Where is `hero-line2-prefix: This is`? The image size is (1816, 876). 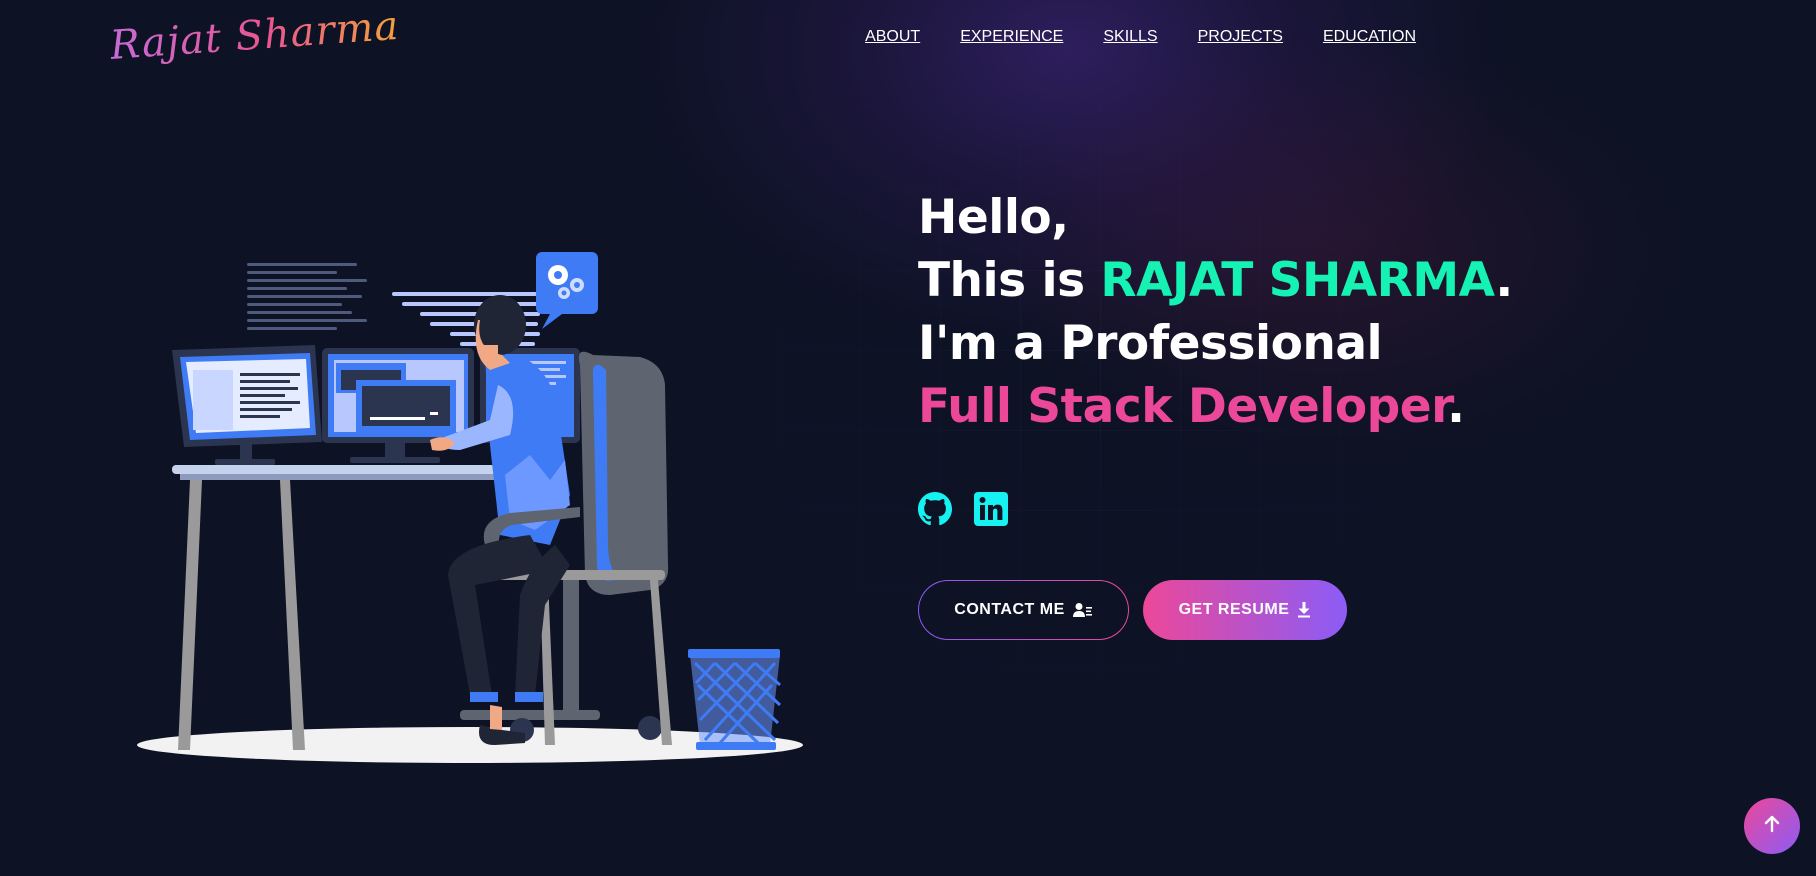
hero-line2-prefix: This is is located at coordinates (1009, 280).